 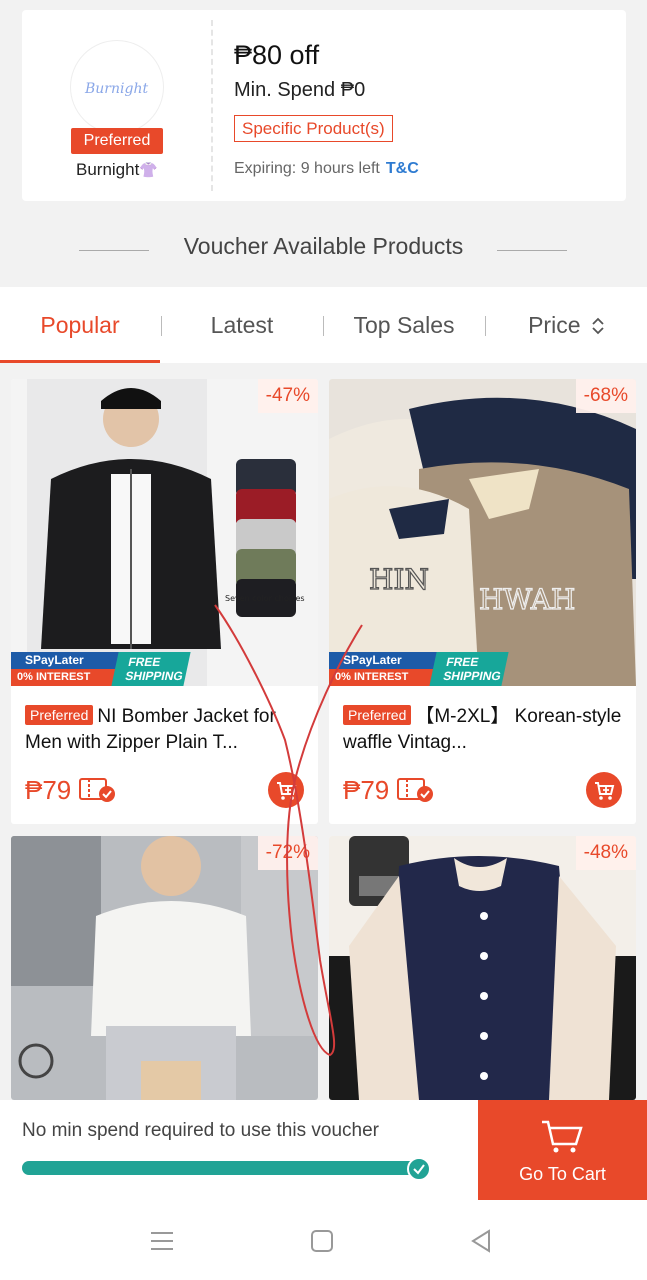 What do you see at coordinates (481, 1241) in the screenshot?
I see `back-icon` at bounding box center [481, 1241].